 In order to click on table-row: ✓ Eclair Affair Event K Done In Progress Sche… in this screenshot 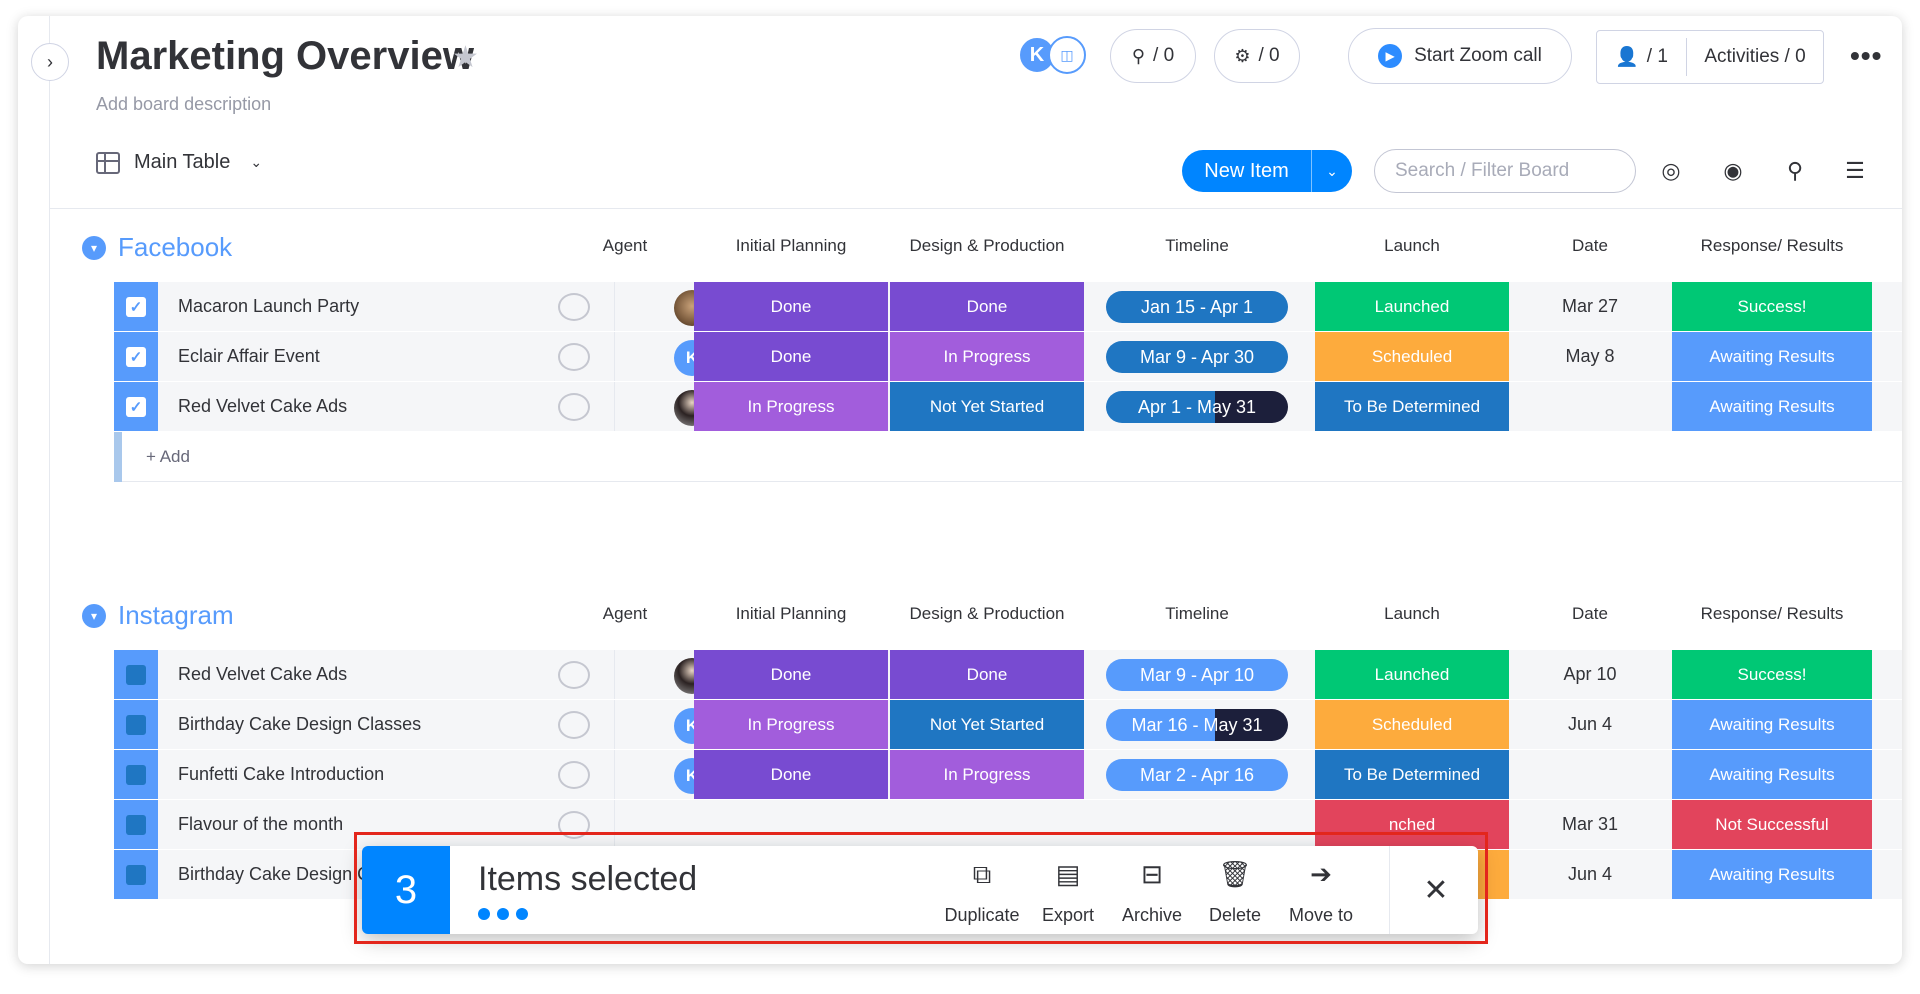, I will do `click(1008, 357)`.